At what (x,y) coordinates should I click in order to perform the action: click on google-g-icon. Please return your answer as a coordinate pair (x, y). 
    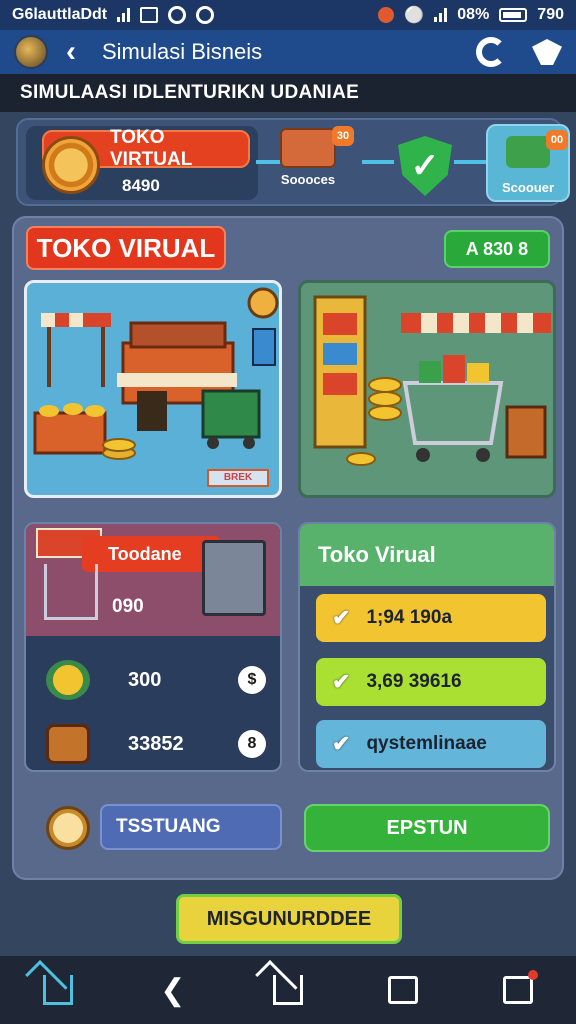
    Looking at the image, I should click on (491, 52).